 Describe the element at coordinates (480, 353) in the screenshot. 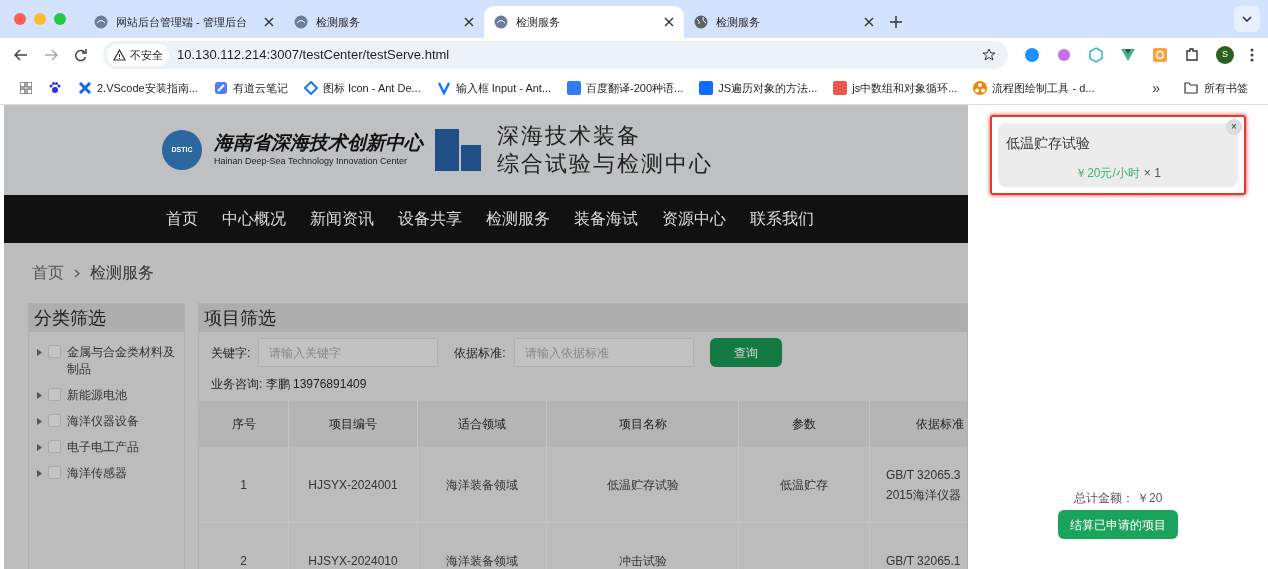

I see `field-label: 依据标准:` at that location.